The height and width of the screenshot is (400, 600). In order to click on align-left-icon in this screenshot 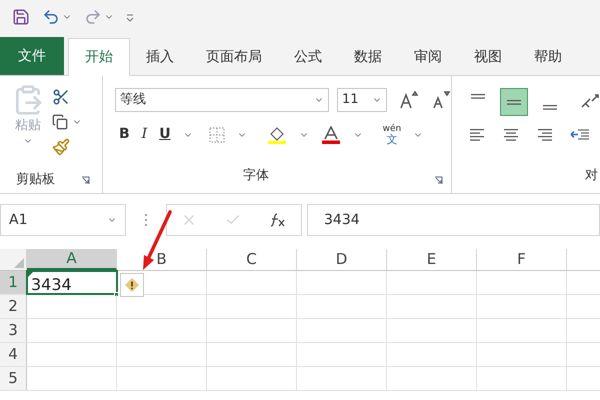, I will do `click(477, 135)`.